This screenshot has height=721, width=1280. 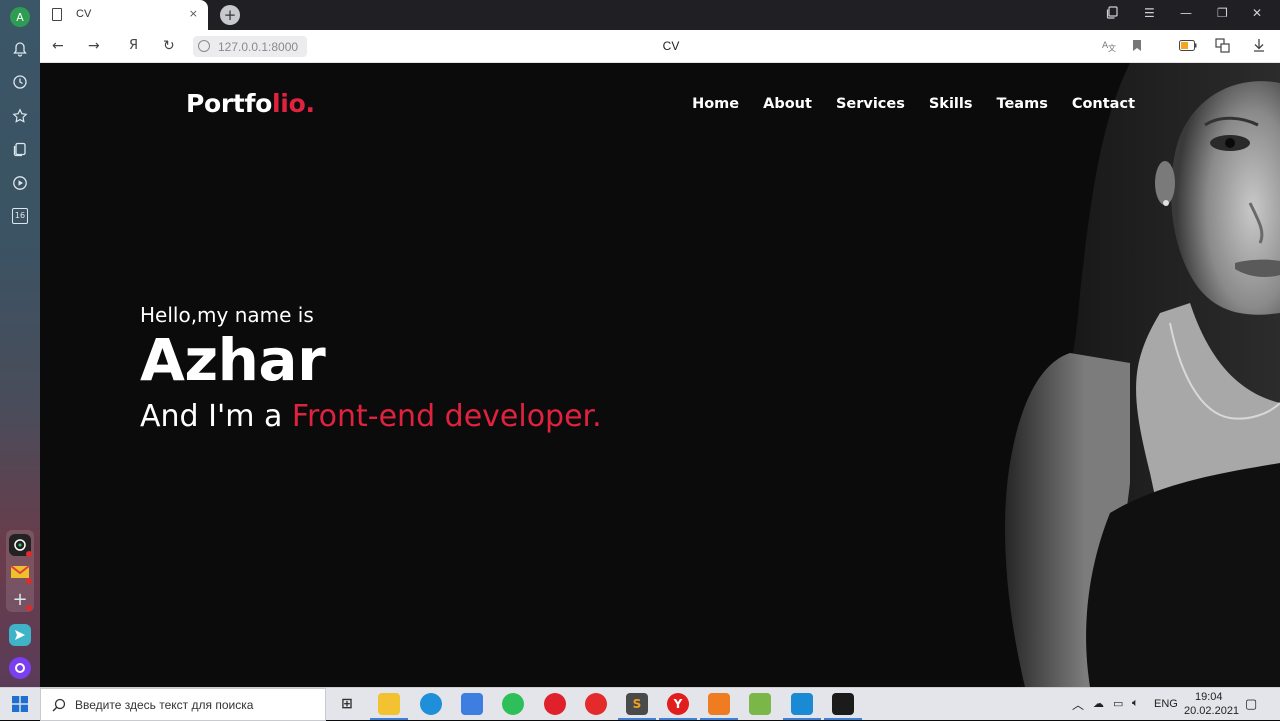 I want to click on notifications-icon: ▢, so click(x=1251, y=704).